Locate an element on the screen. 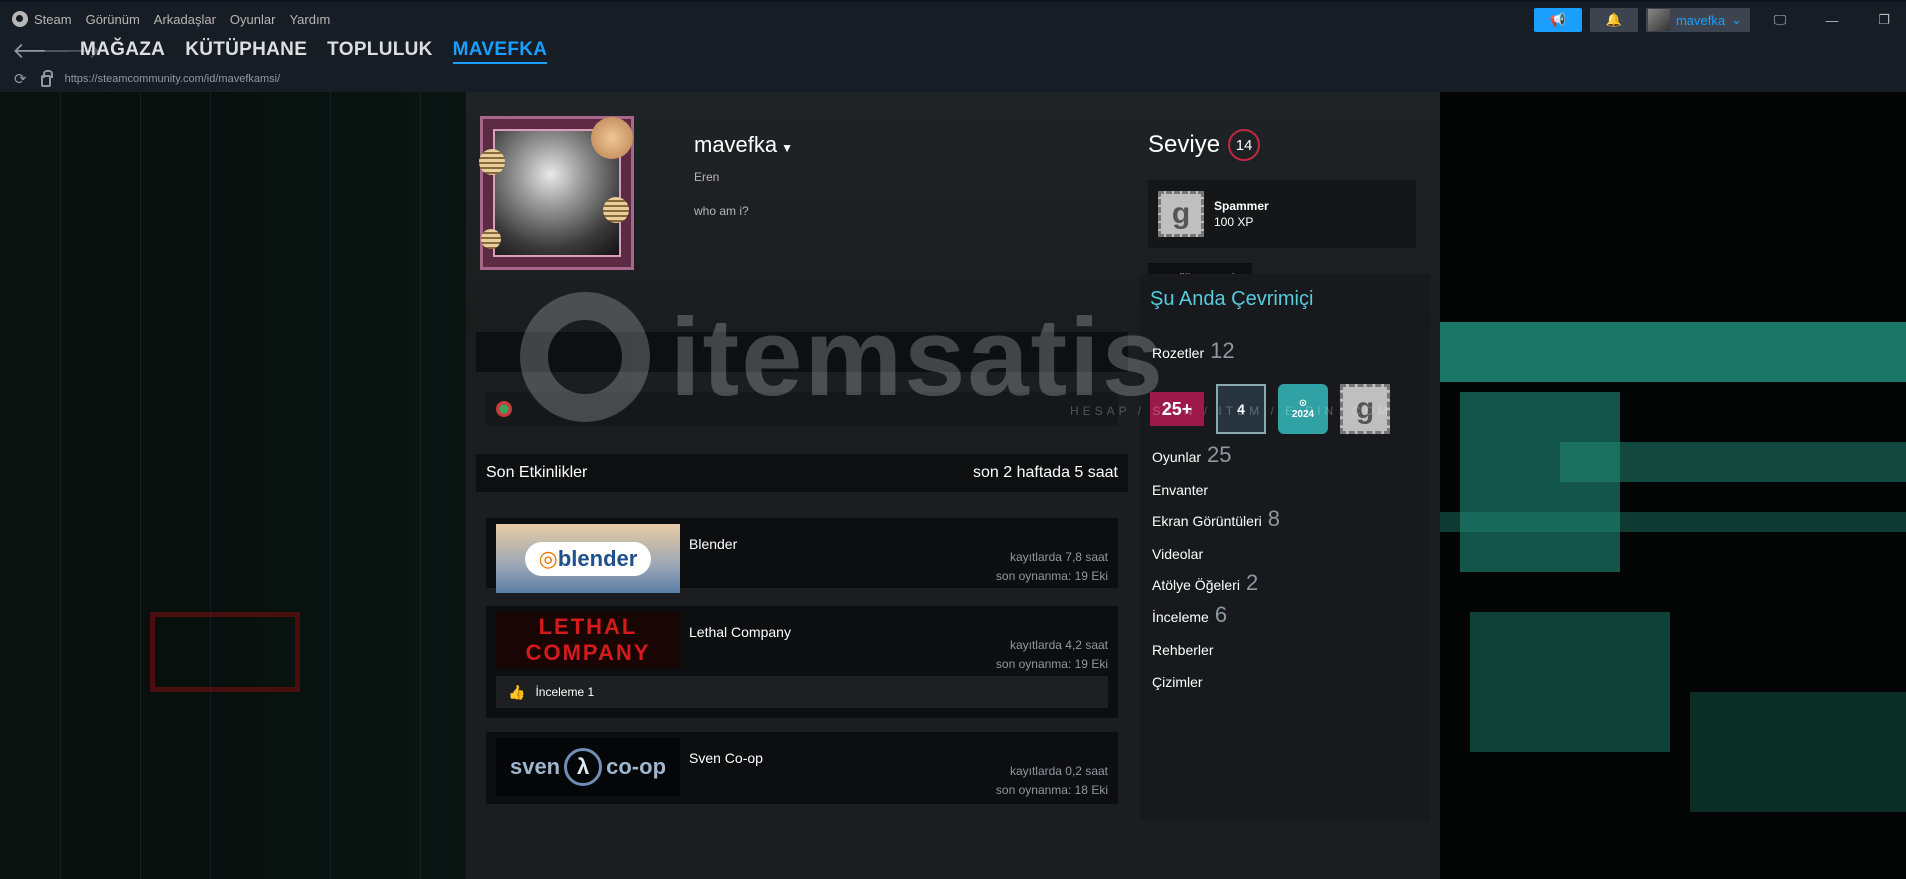  reviews-count: 6 is located at coordinates (1221, 614).